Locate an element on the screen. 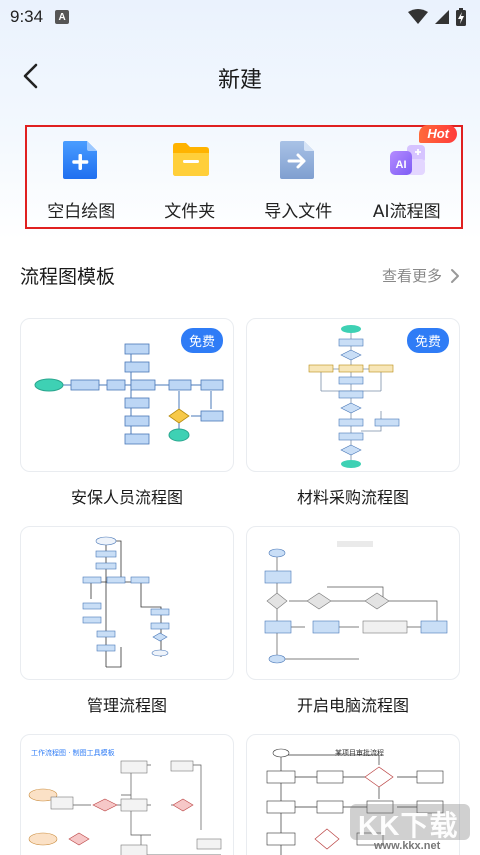 This screenshot has width=480, height=855. folder-button: 文件夹 is located at coordinates (190, 177).